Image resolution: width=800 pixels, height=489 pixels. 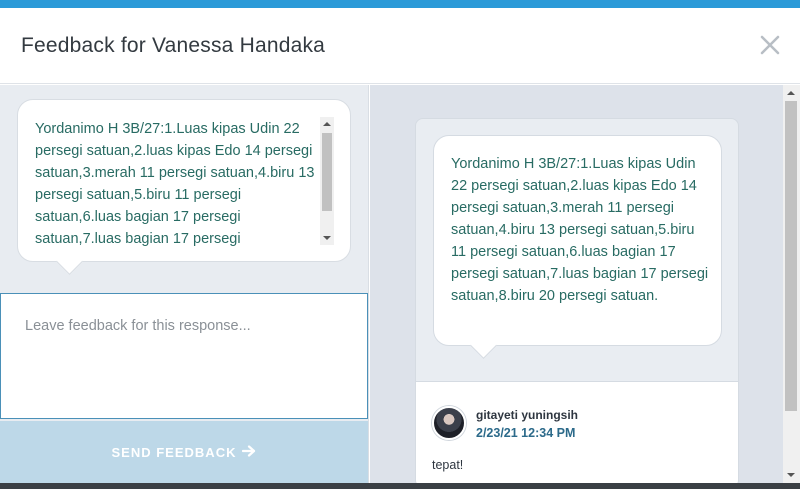 I want to click on bottom-bar, so click(x=400, y=486).